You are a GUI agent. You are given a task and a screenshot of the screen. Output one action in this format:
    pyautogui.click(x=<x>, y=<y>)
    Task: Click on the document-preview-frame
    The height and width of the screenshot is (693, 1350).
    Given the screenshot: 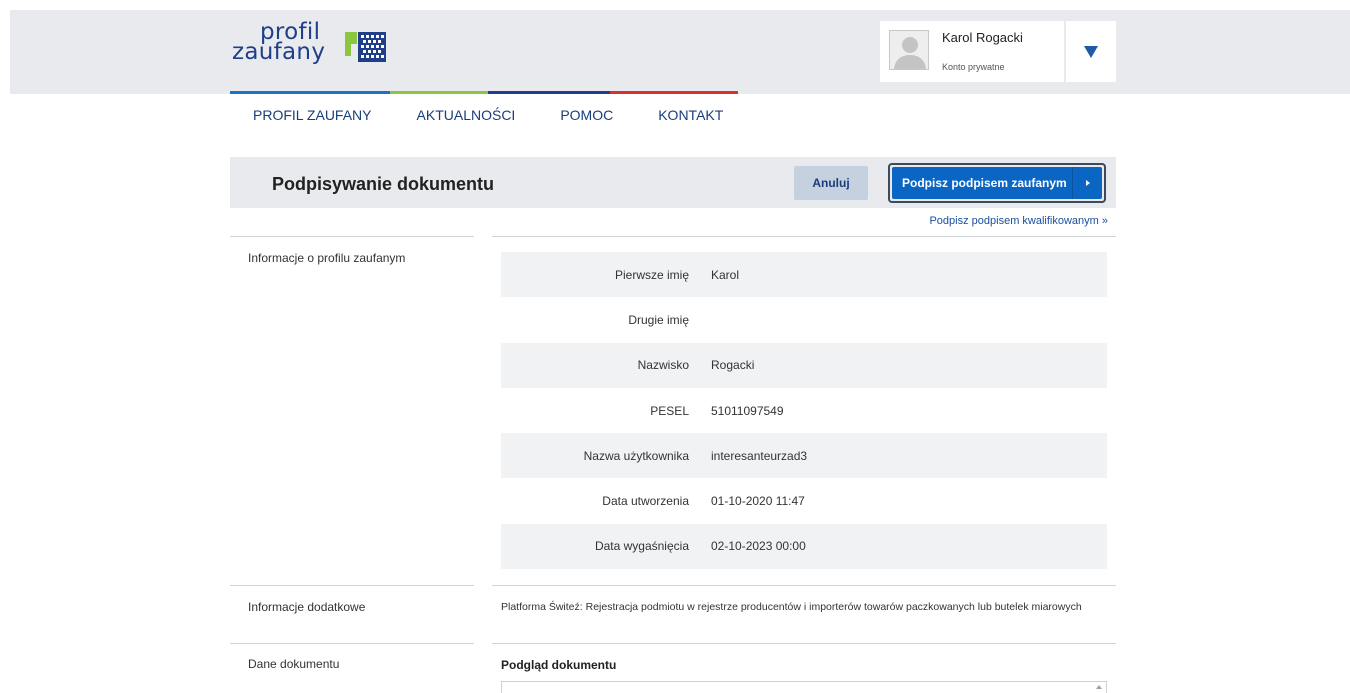 What is the action you would take?
    pyautogui.click(x=804, y=687)
    